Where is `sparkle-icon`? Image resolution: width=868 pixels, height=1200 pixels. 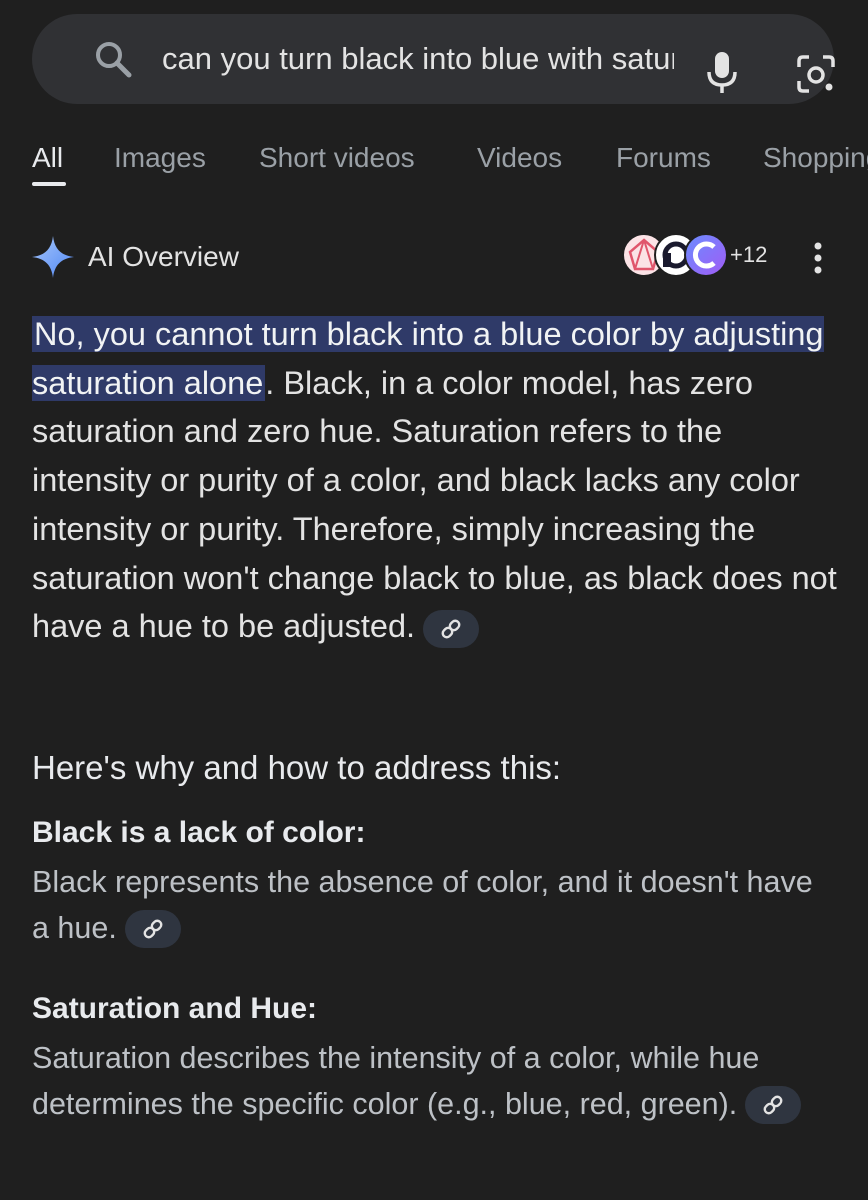 sparkle-icon is located at coordinates (53, 257).